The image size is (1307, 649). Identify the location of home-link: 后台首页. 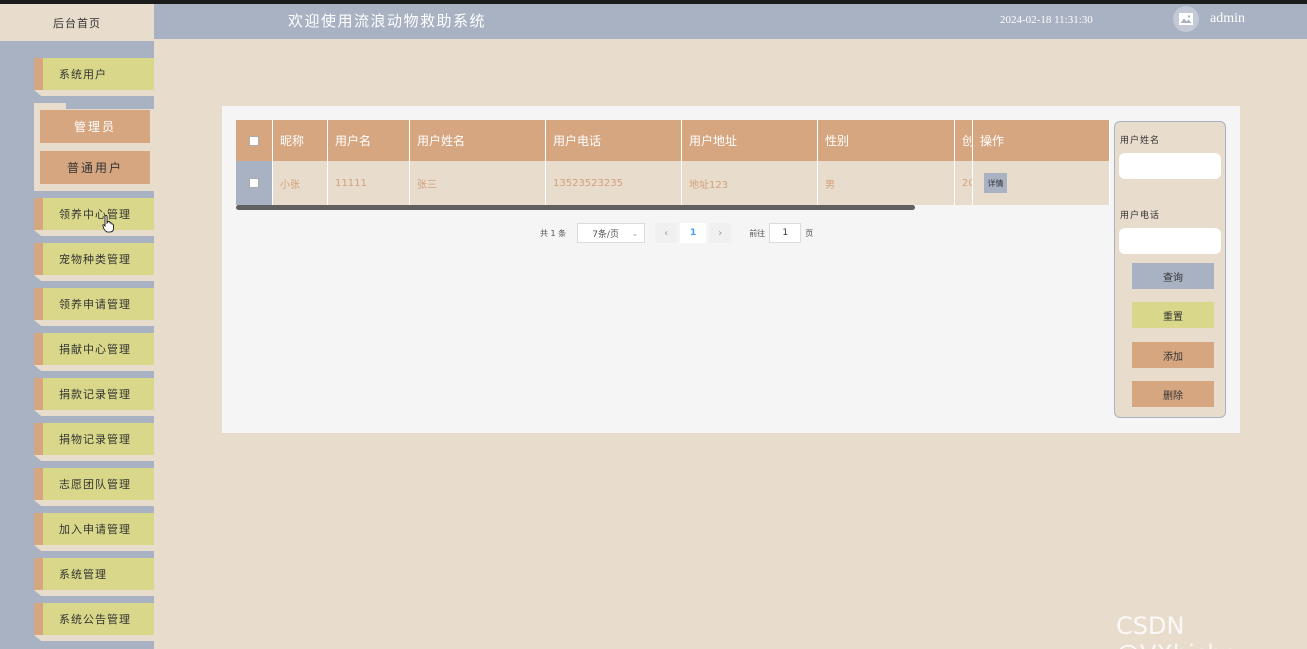
(77, 22).